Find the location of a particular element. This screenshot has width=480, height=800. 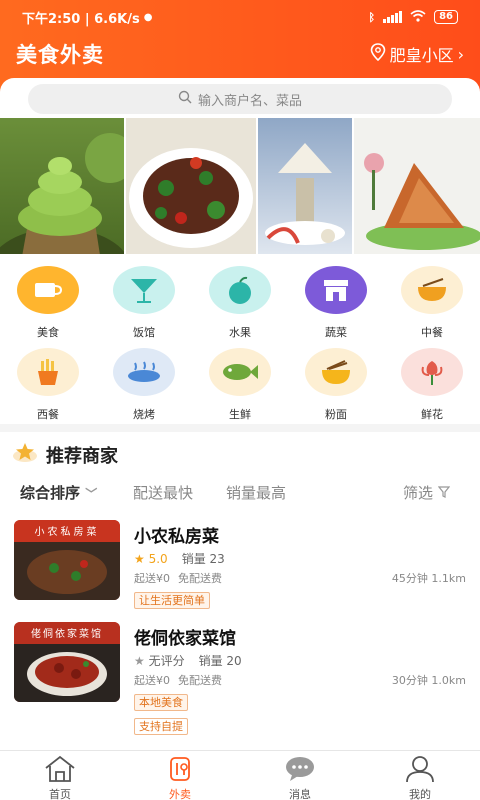

category-label: 鲜花 is located at coordinates (432, 414).